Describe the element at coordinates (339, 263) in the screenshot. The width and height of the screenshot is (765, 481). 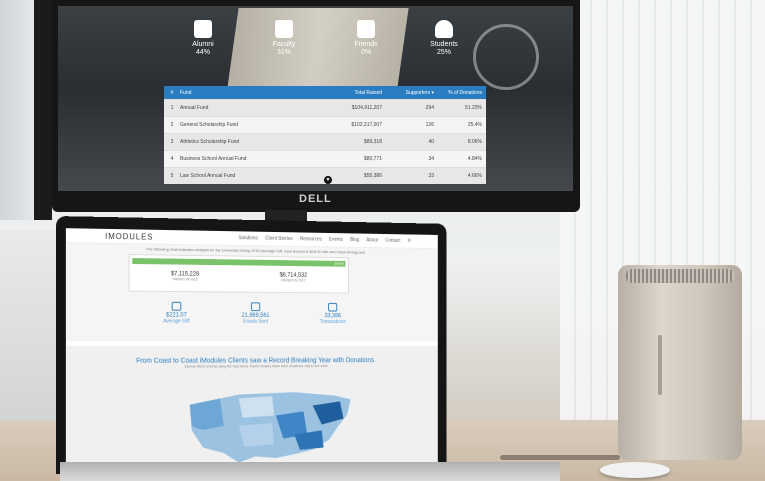
I see `progress-label: 100%` at that location.